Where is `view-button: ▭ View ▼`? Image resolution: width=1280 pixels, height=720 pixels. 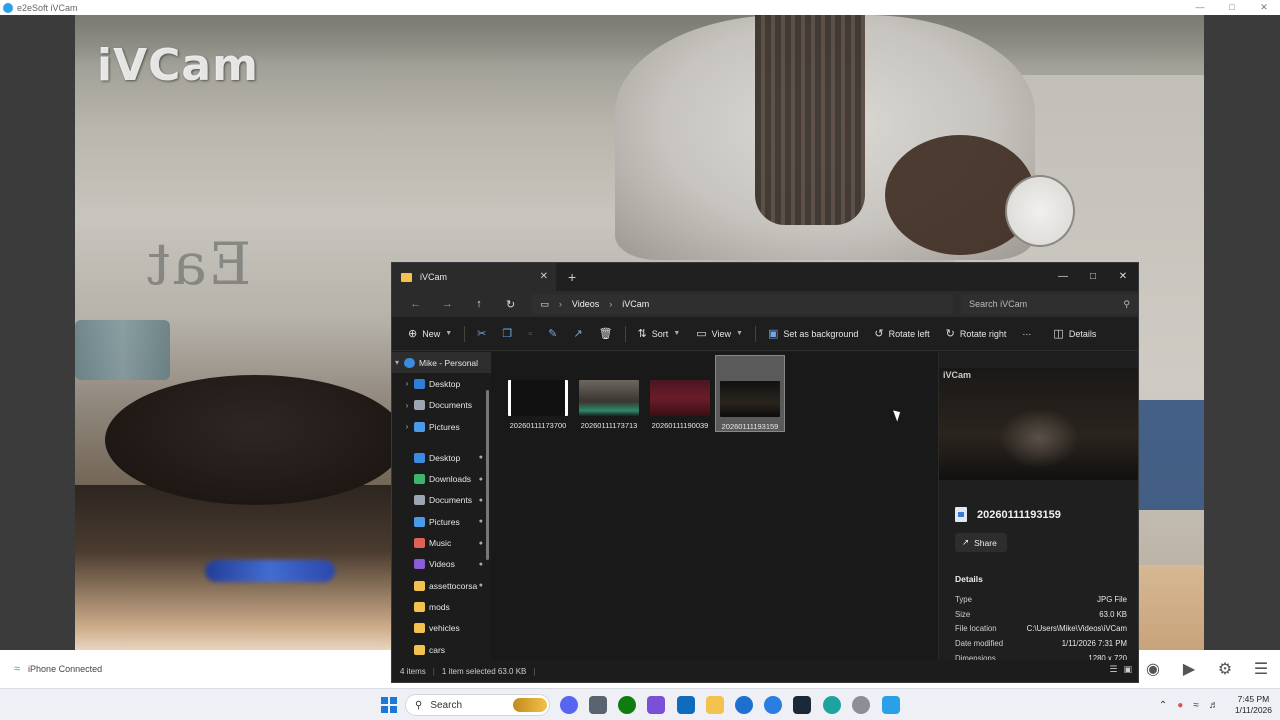 view-button: ▭ View ▼ is located at coordinates (719, 334).